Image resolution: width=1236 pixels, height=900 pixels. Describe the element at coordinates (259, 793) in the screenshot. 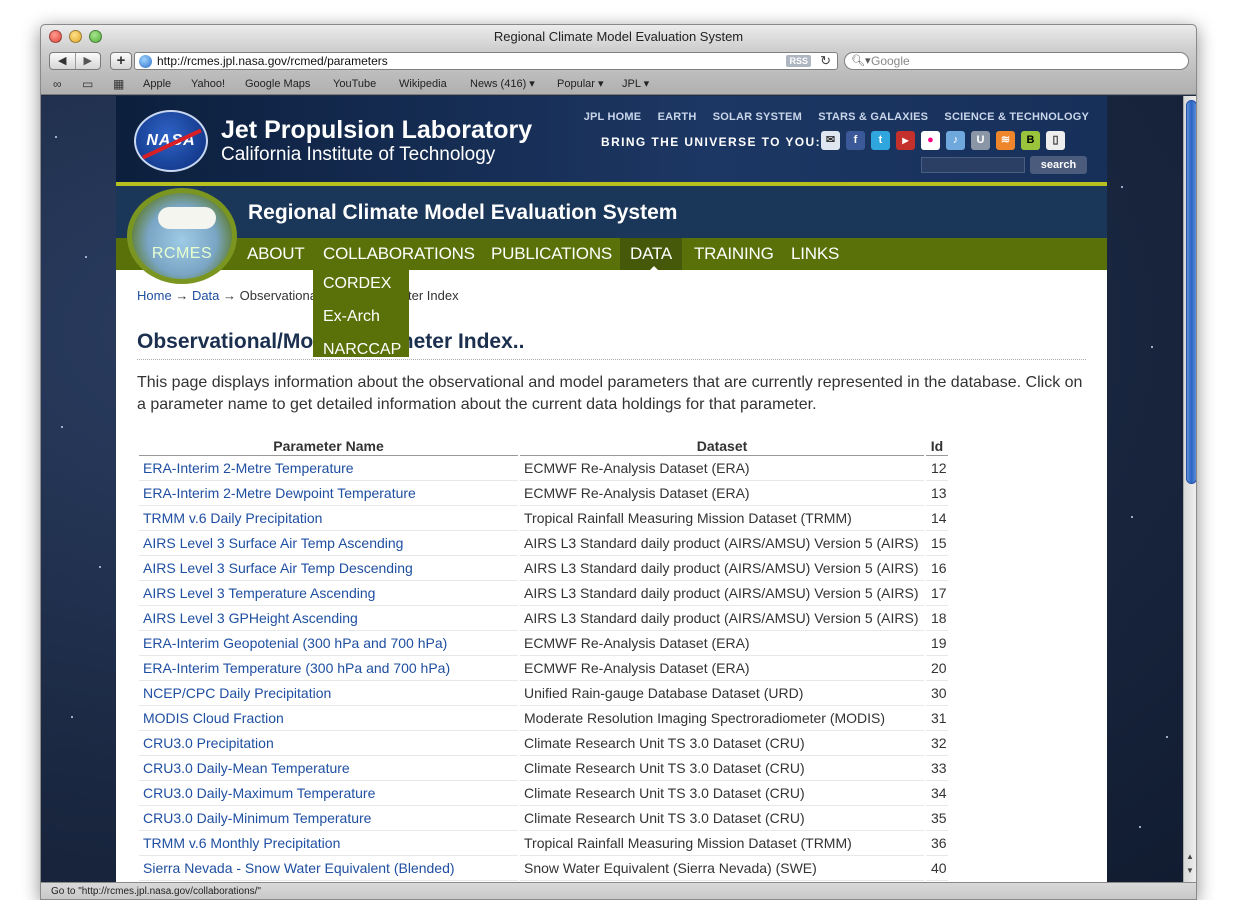

I see `parameter-link: CRU3.0 Daily-Maximum Temperature` at that location.